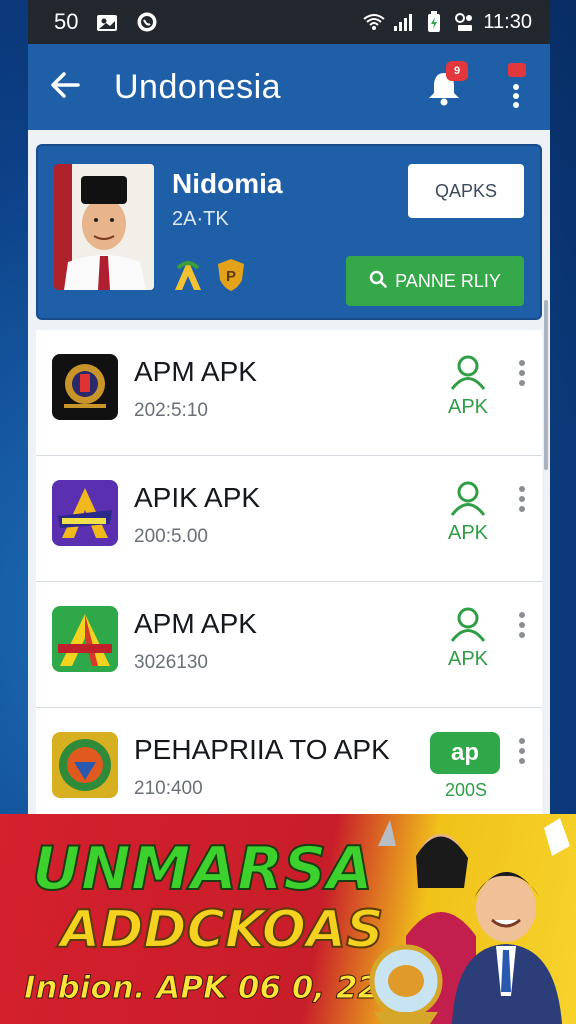 The width and height of the screenshot is (576, 1024). What do you see at coordinates (188, 277) in the screenshot?
I see `trophy-badge-icon` at bounding box center [188, 277].